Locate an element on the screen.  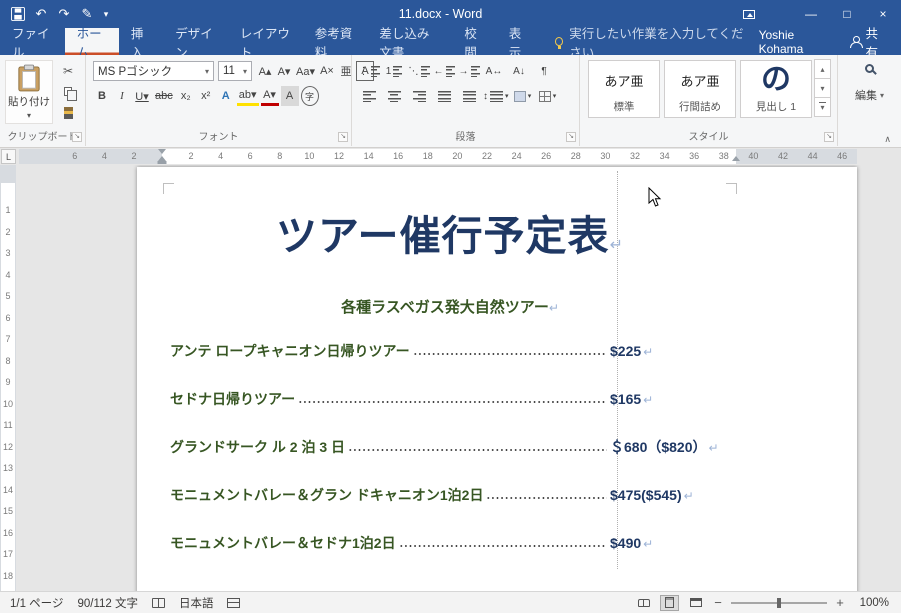
text-effects-button: A is located at coordinates (226, 96).